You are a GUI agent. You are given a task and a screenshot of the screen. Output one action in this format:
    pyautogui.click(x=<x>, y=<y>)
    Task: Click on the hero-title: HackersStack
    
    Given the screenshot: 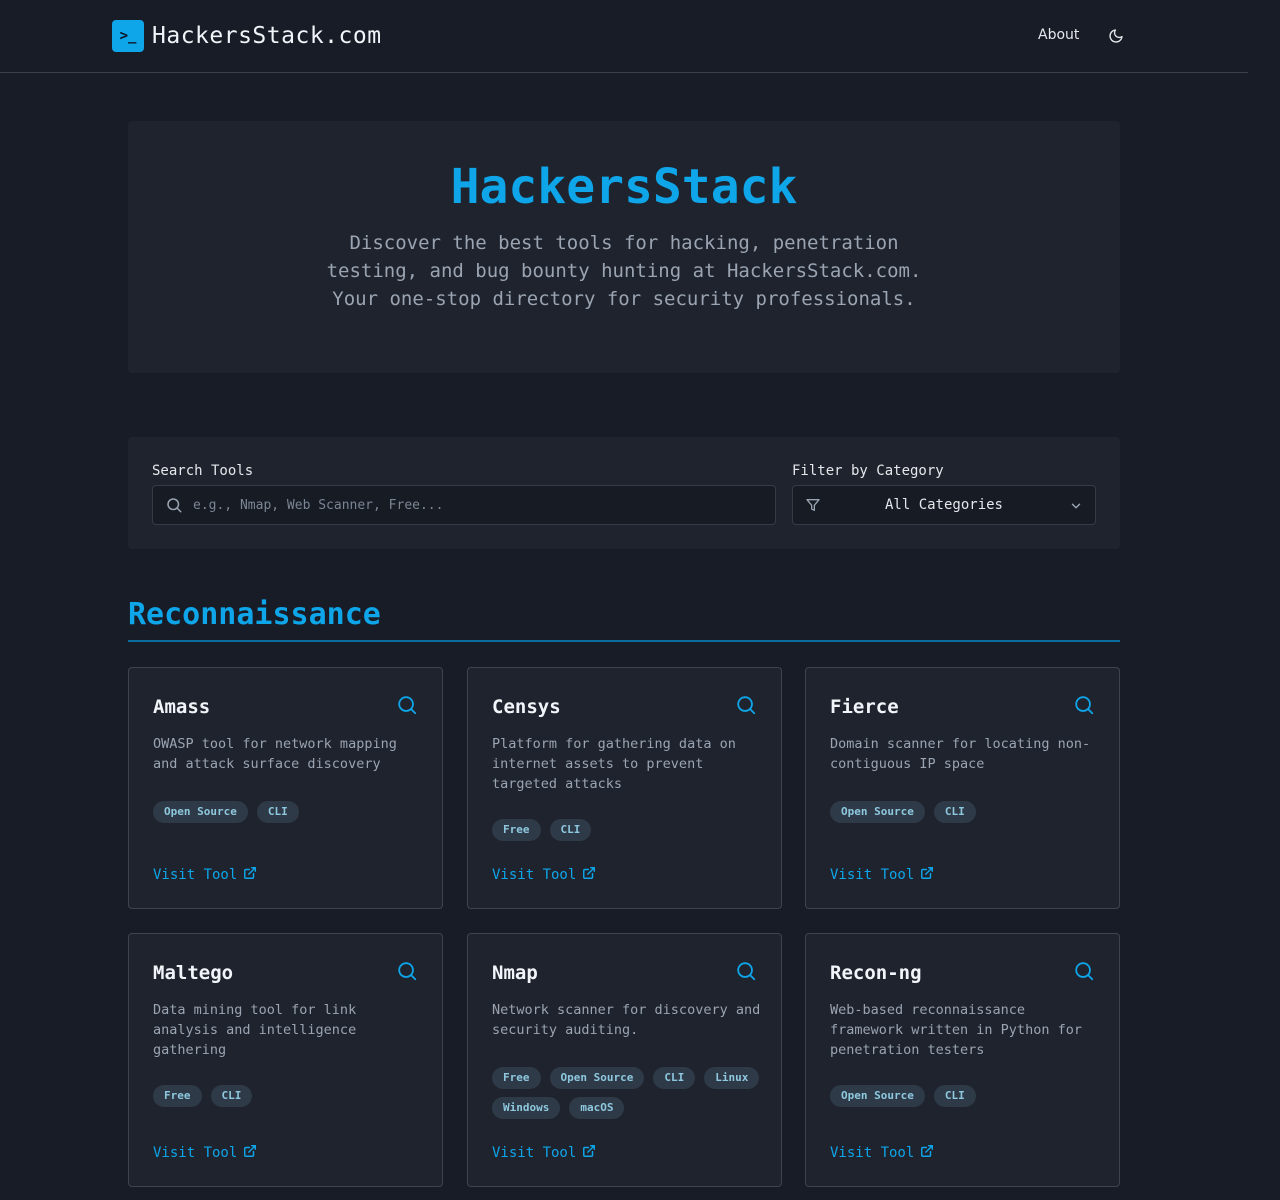 What is the action you would take?
    pyautogui.click(x=624, y=187)
    